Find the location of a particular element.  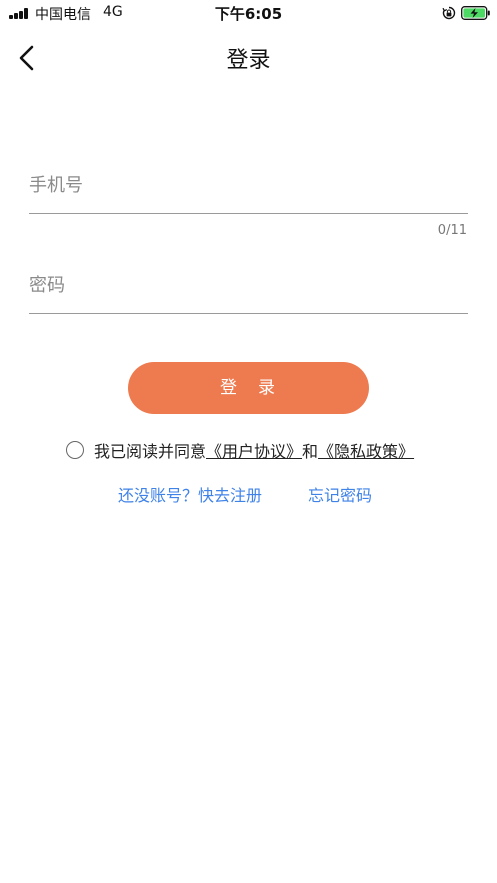

status-bar: 中国电信 4G 下午6:05 is located at coordinates (248, 13).